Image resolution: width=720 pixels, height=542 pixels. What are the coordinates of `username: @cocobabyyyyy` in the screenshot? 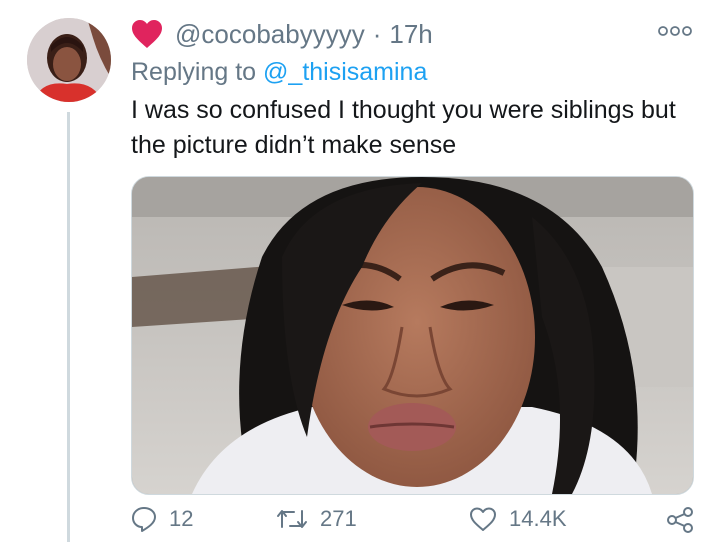 It's located at (270, 34).